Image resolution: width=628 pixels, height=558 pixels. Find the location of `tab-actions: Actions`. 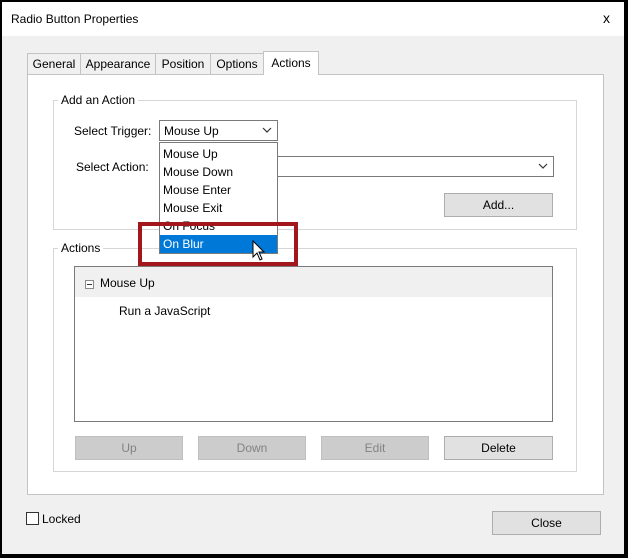

tab-actions: Actions is located at coordinates (291, 63).